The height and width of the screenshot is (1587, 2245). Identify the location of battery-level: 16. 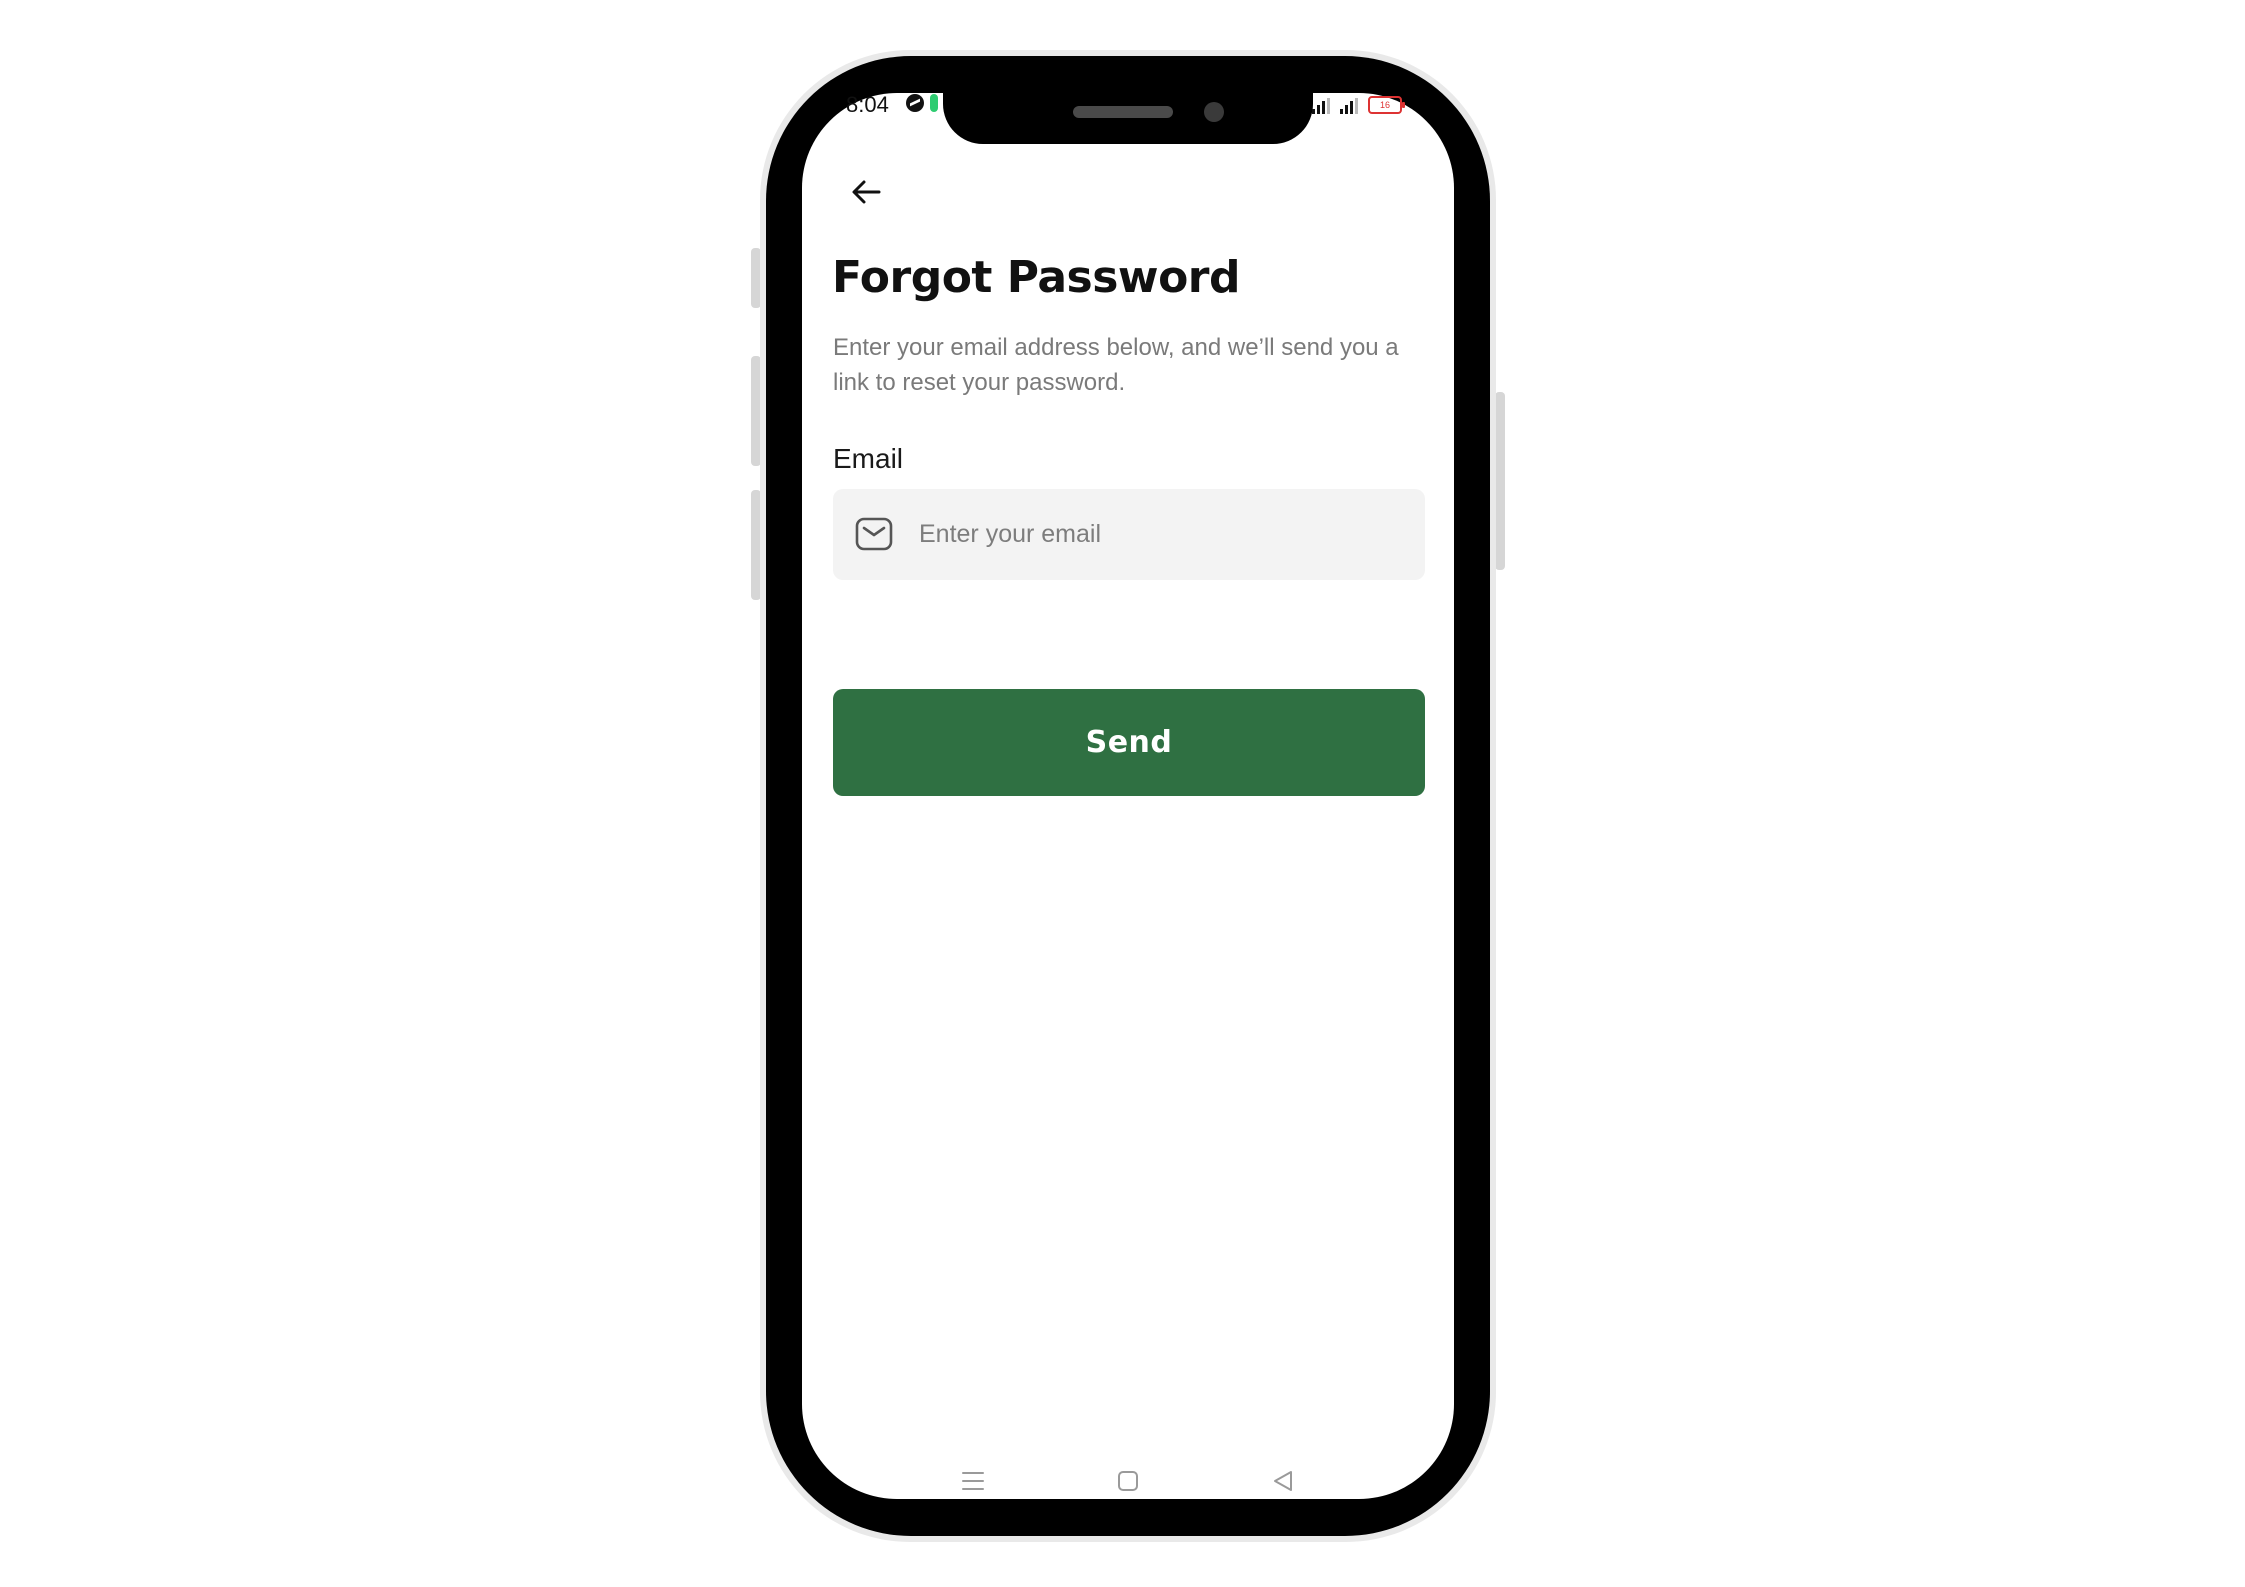
(1384, 105).